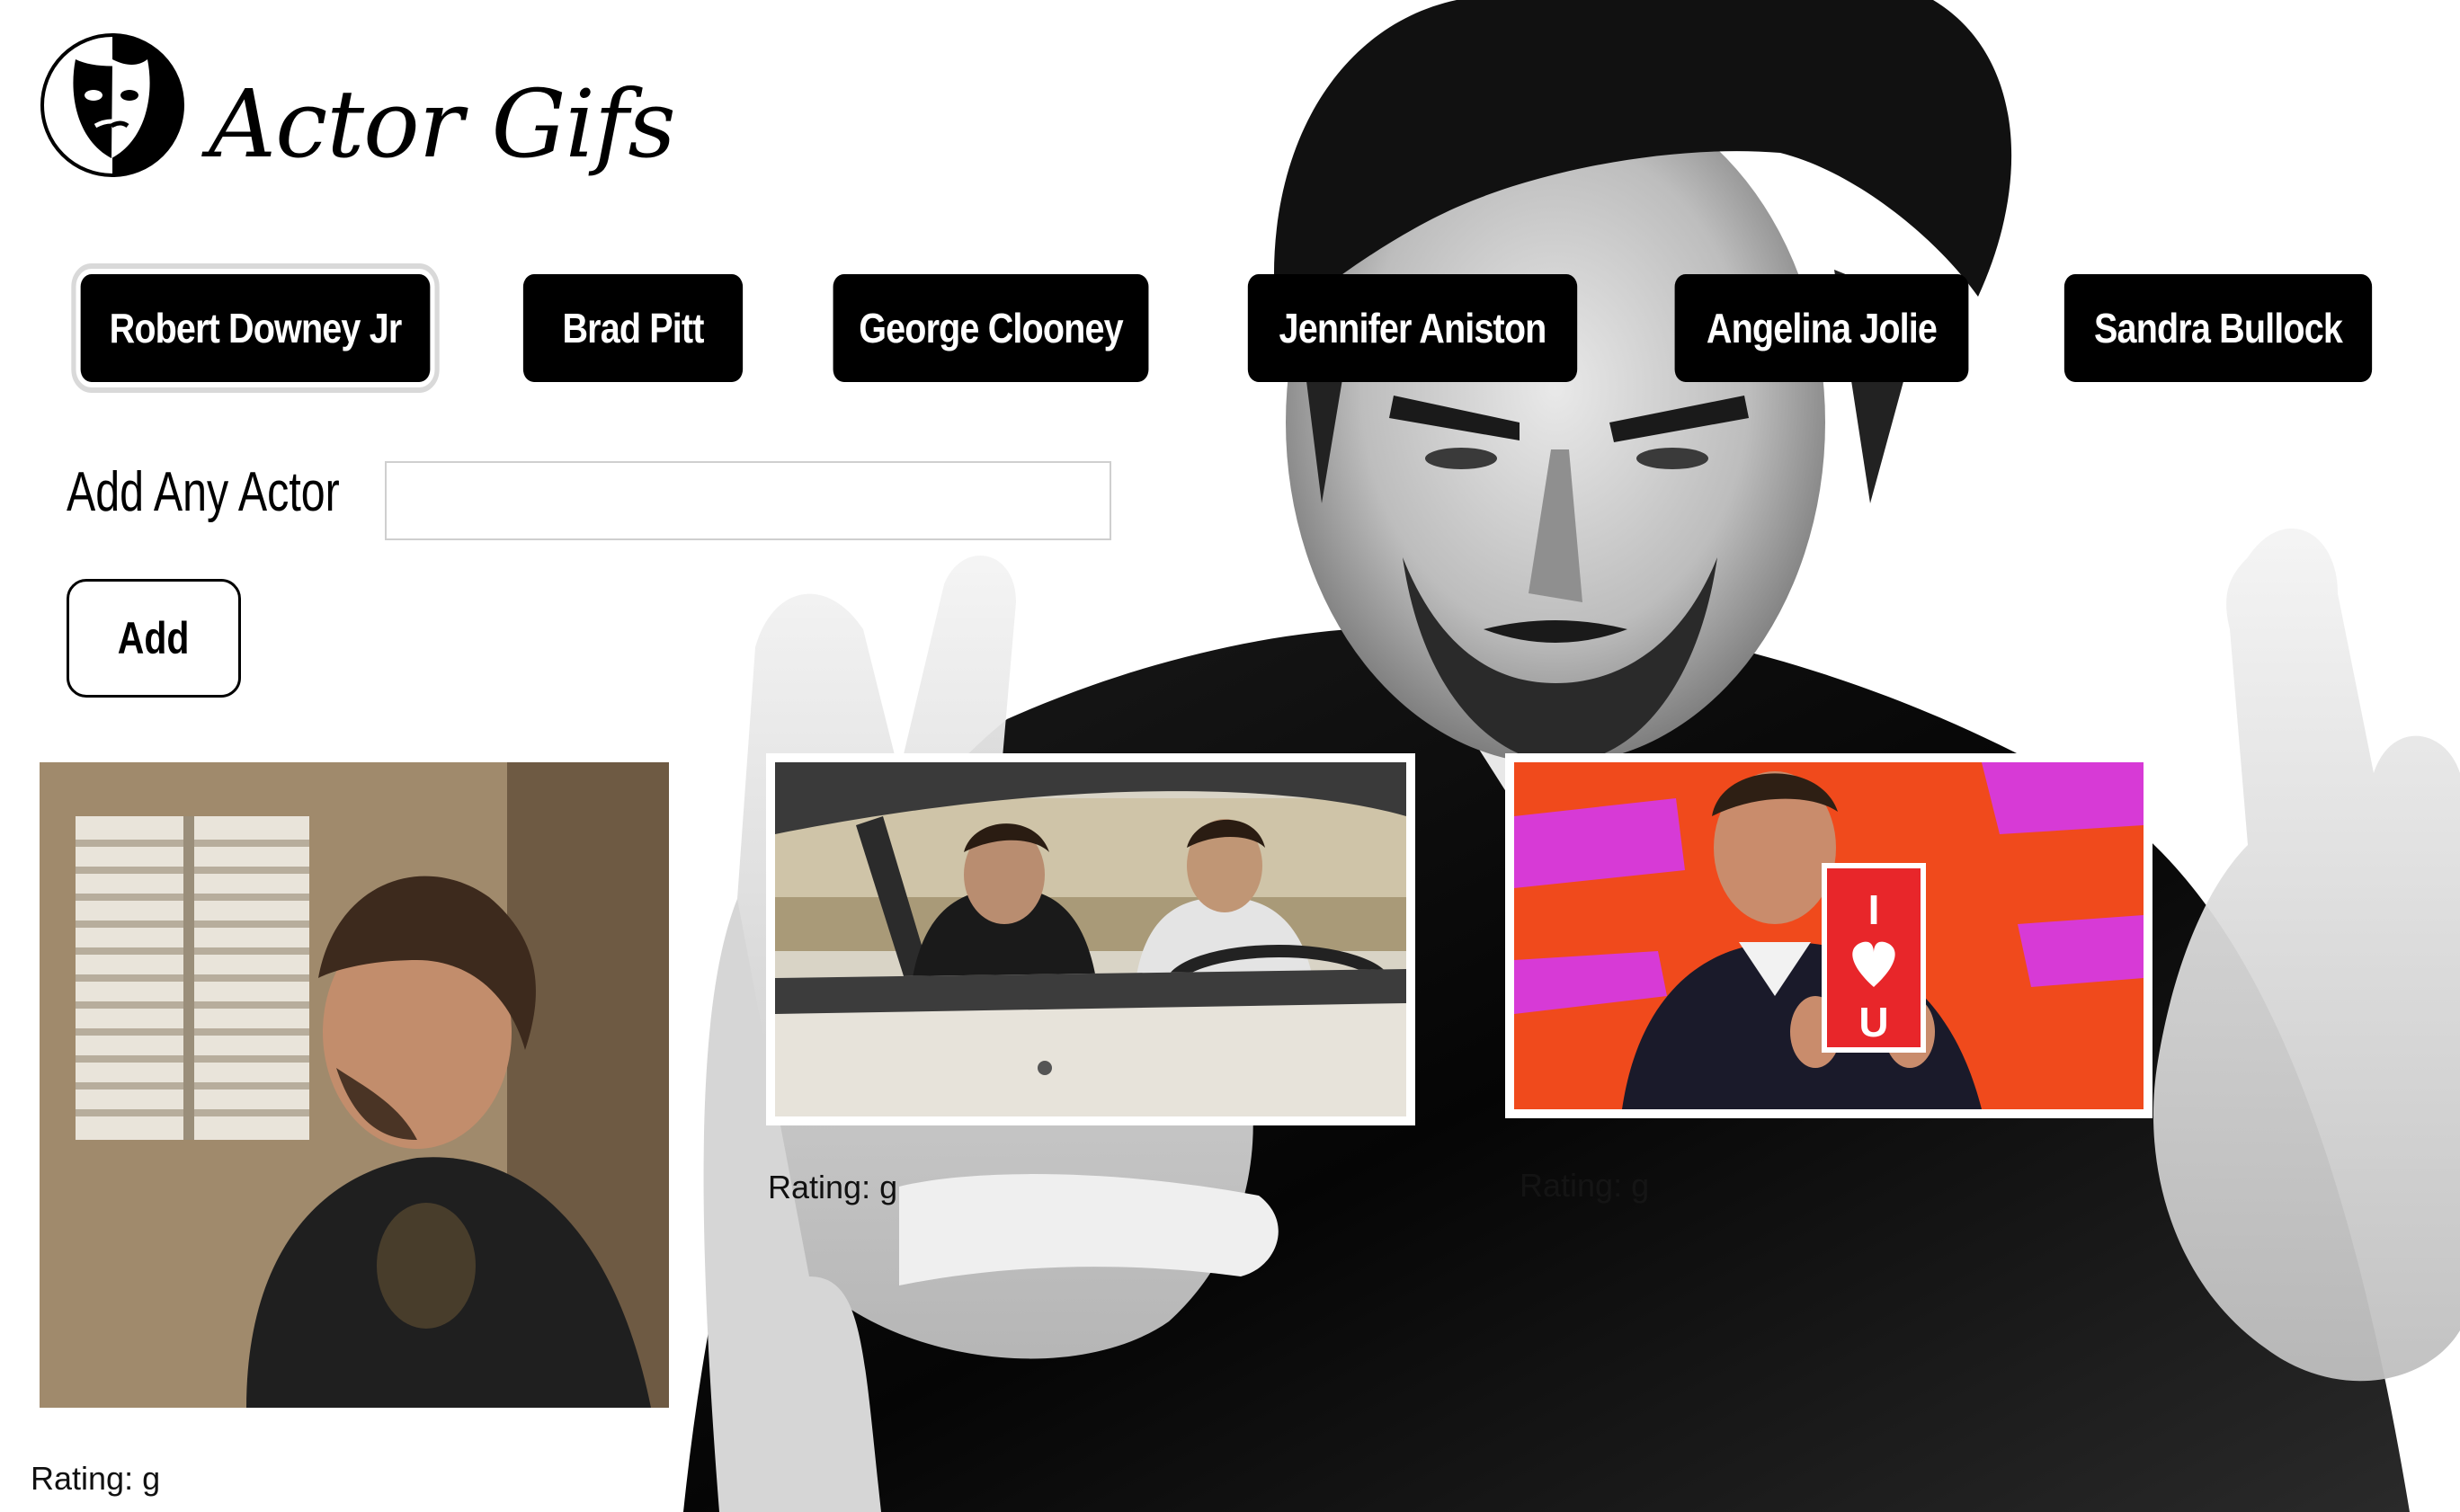 This screenshot has width=2460, height=1512. I want to click on actor-button-label: Sandra Bullock, so click(2218, 328).